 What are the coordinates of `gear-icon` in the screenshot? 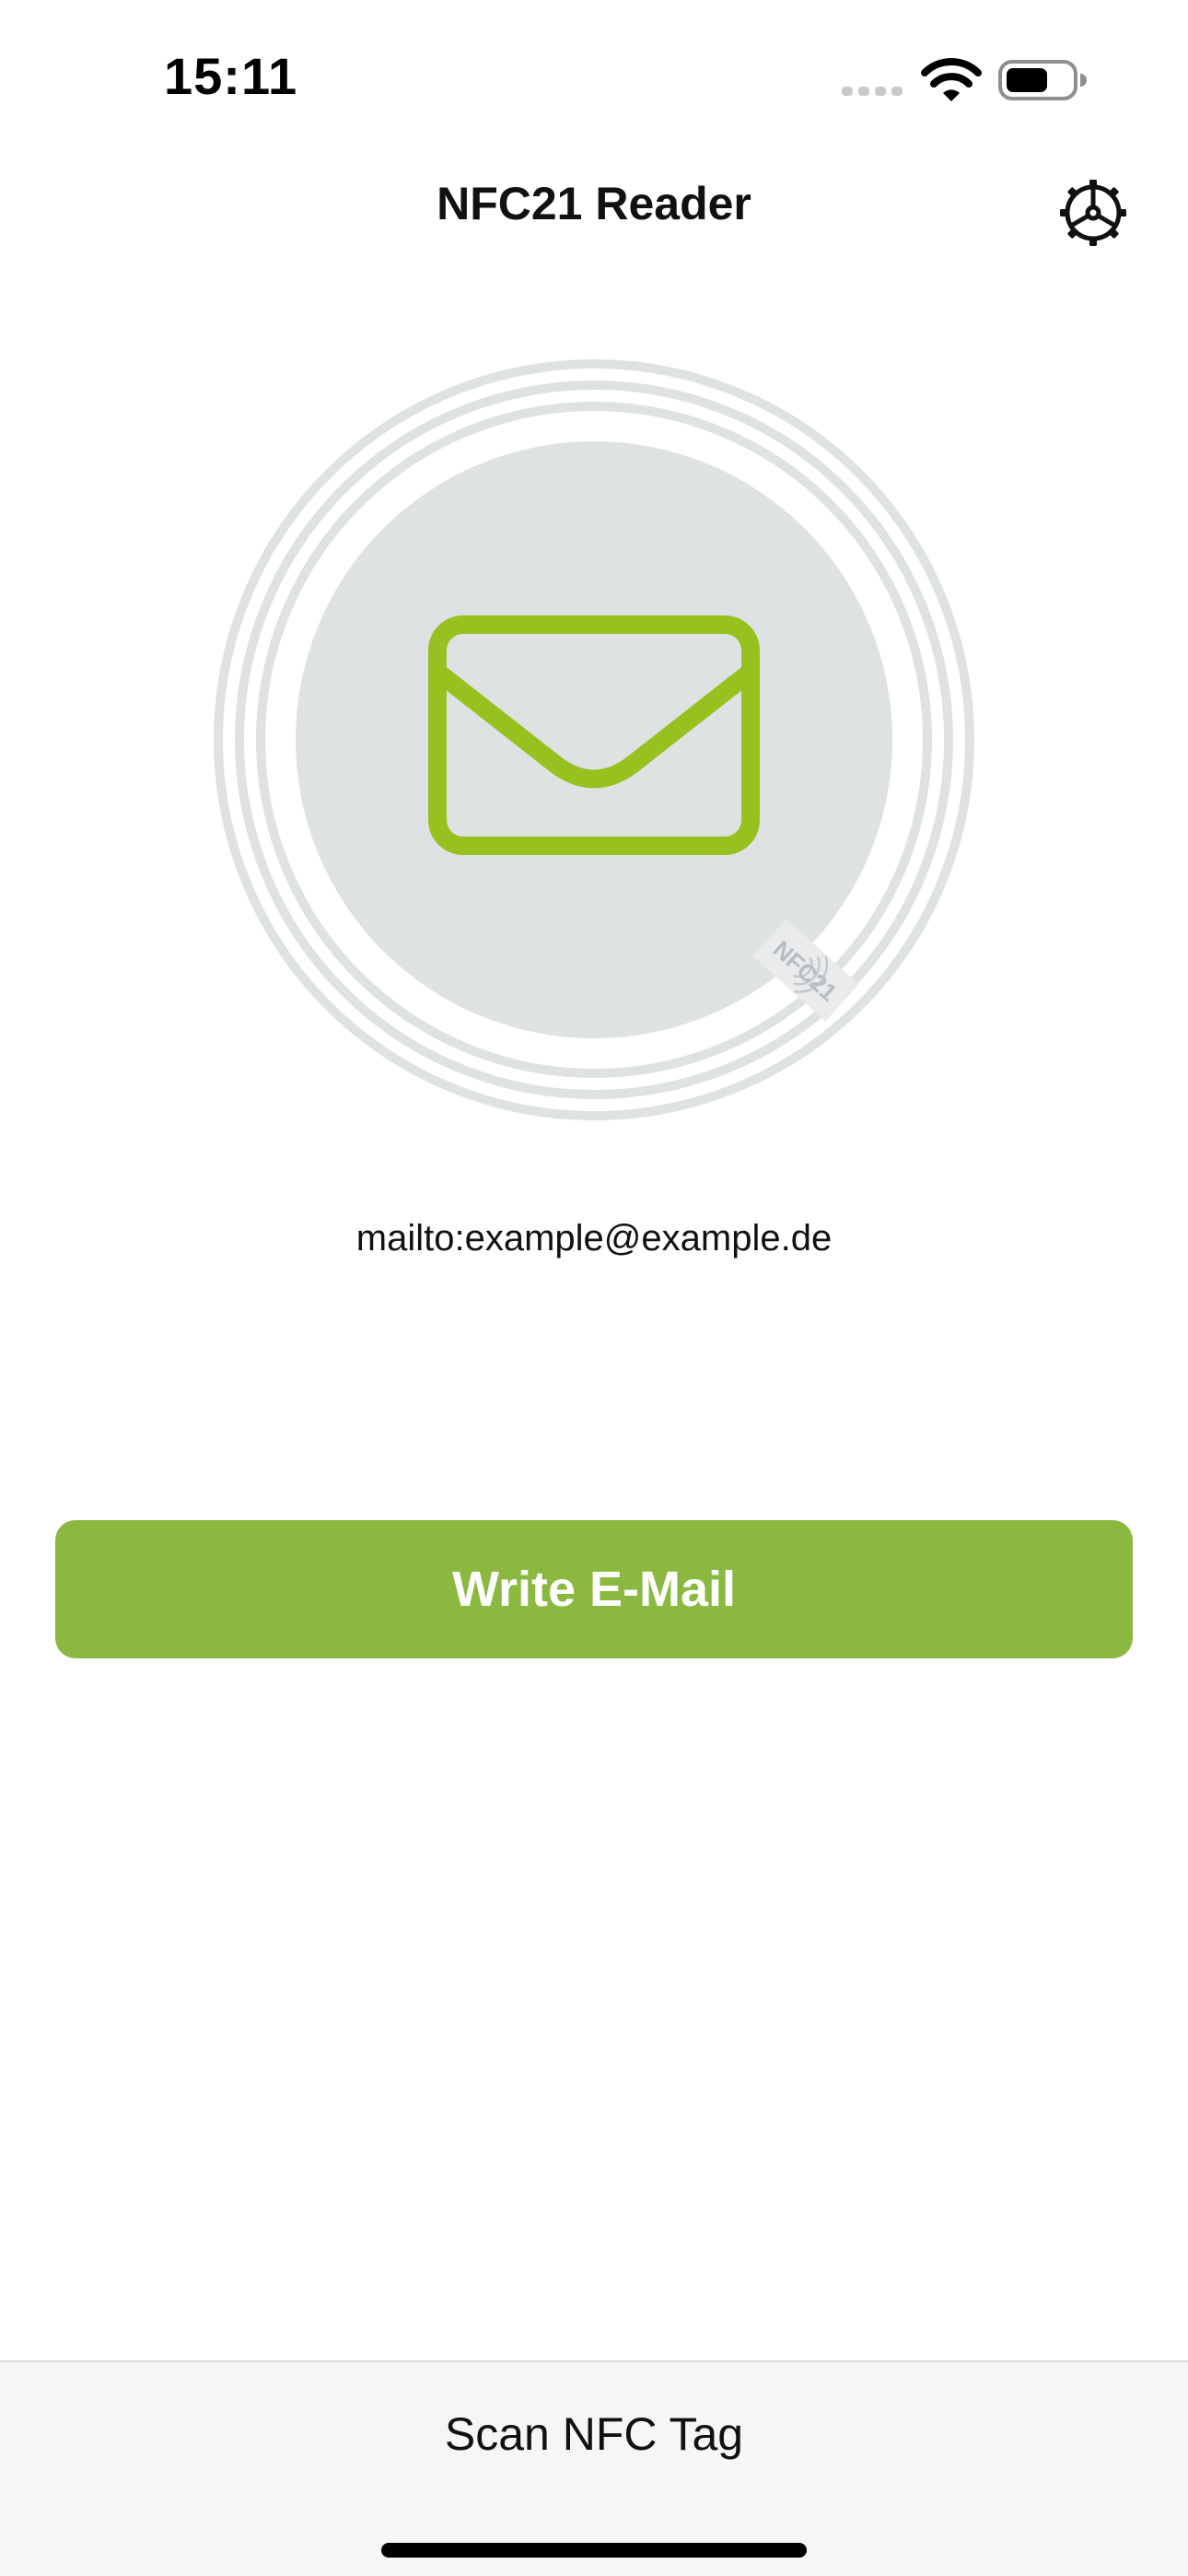 It's located at (1093, 213).